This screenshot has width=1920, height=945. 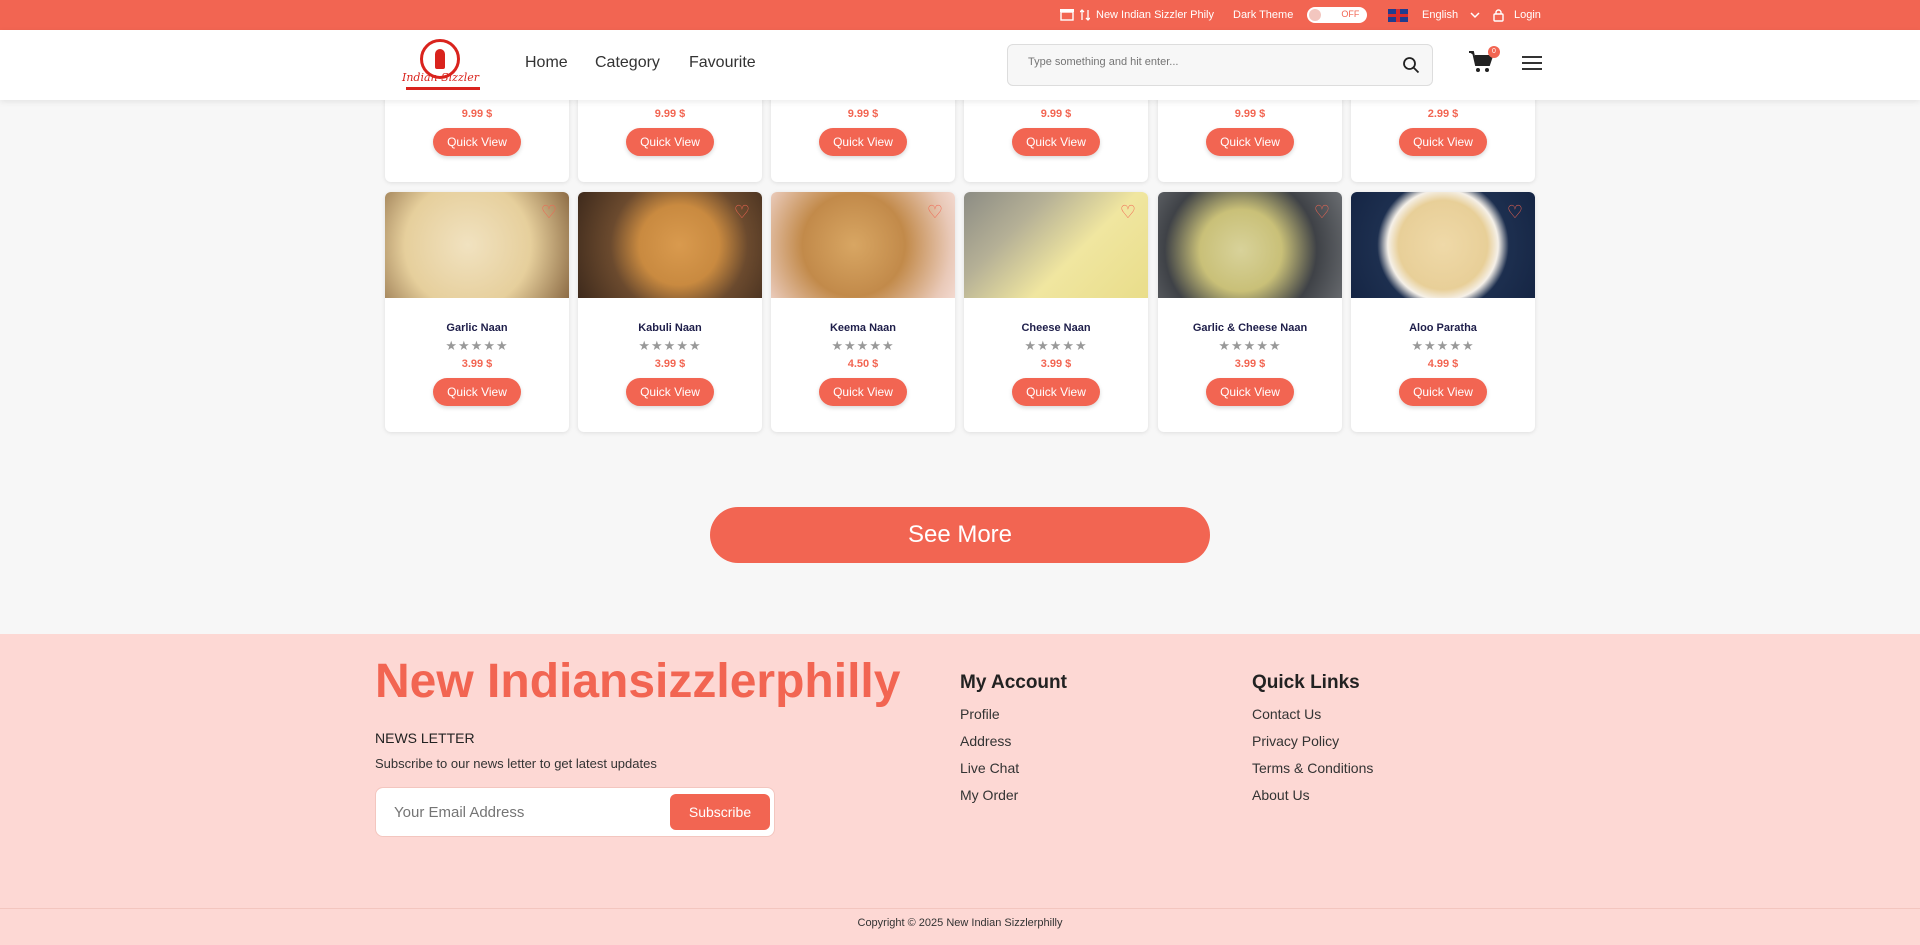 What do you see at coordinates (1494, 52) in the screenshot?
I see `cart-count-badge: 0` at bounding box center [1494, 52].